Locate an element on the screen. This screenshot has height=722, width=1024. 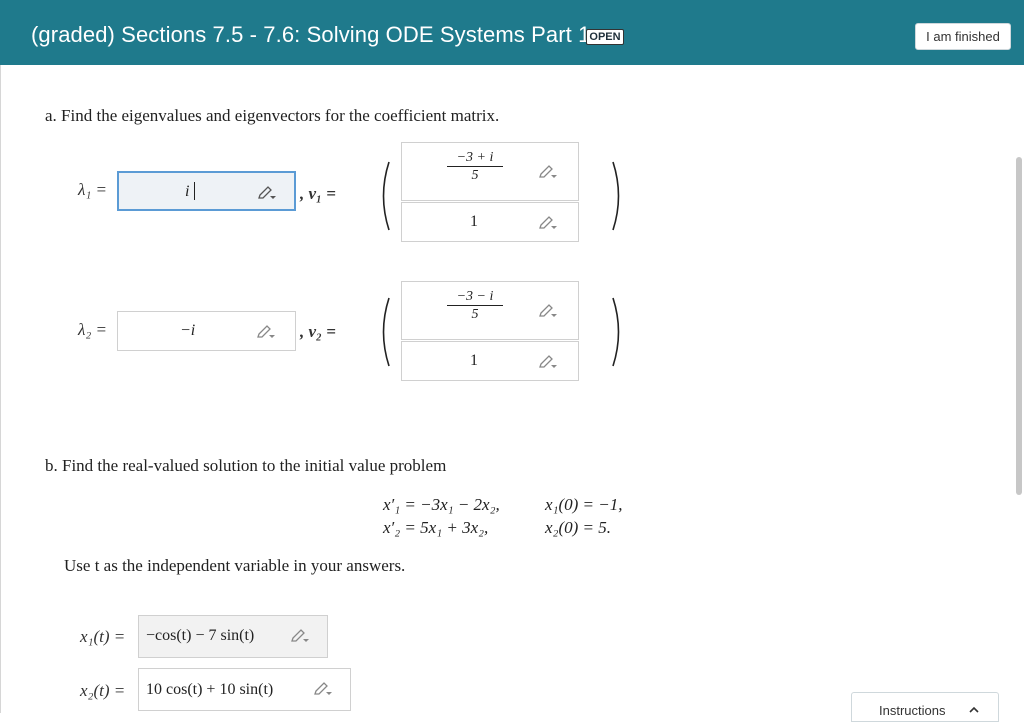
x1-label: x₁(t) = is located at coordinates (103, 636).